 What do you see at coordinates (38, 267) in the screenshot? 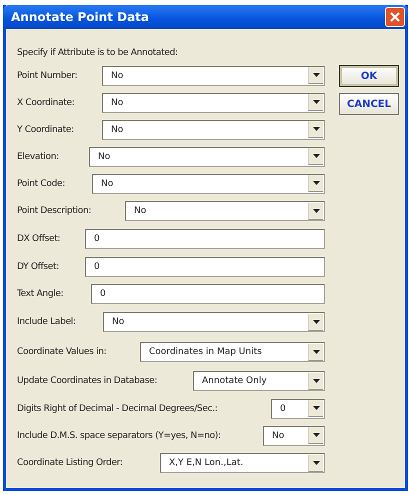
I see `field-label: DY Offset:` at bounding box center [38, 267].